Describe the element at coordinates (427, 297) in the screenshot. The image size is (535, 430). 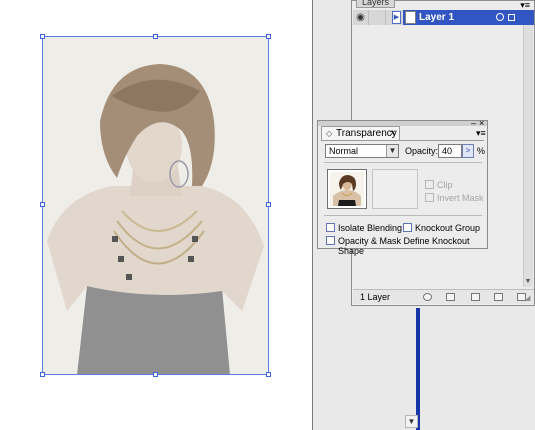
I see `locate-object-icon` at that location.